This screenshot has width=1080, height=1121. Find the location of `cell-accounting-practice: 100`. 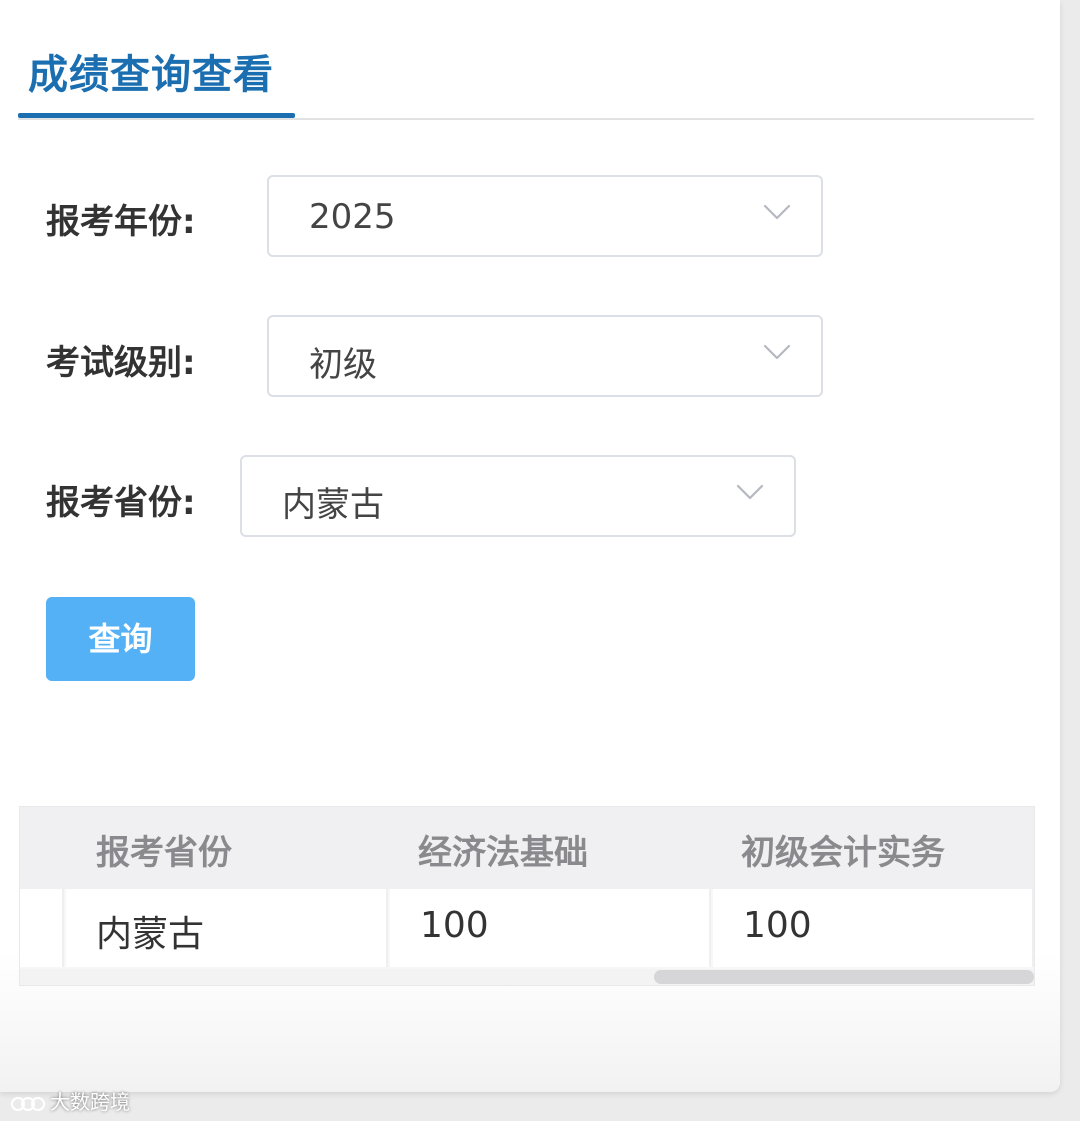

cell-accounting-practice: 100 is located at coordinates (873, 928).